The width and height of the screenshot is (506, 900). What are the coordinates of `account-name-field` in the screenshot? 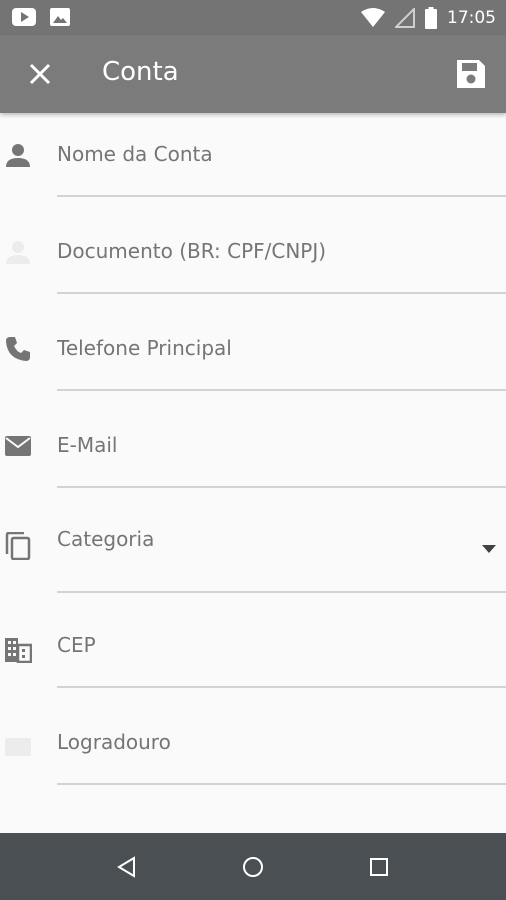 It's located at (253, 161).